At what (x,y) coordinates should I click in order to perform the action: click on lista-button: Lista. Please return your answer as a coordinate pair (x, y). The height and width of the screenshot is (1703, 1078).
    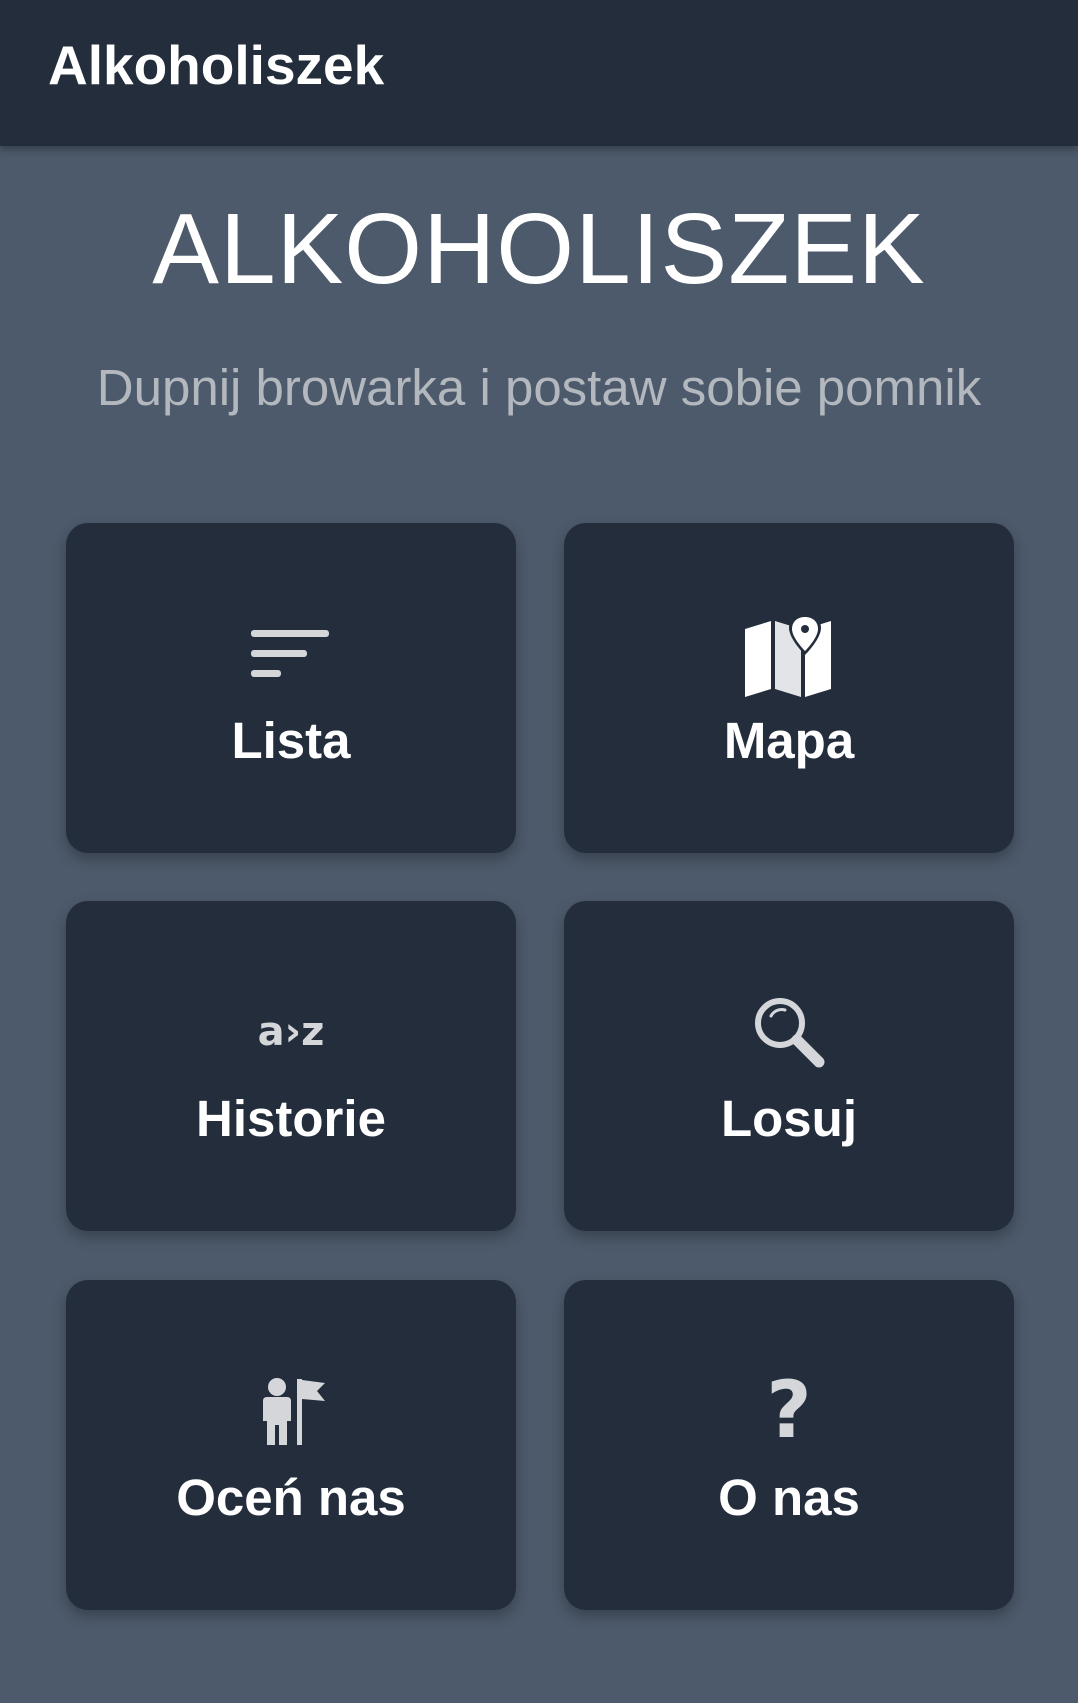
    Looking at the image, I should click on (291, 688).